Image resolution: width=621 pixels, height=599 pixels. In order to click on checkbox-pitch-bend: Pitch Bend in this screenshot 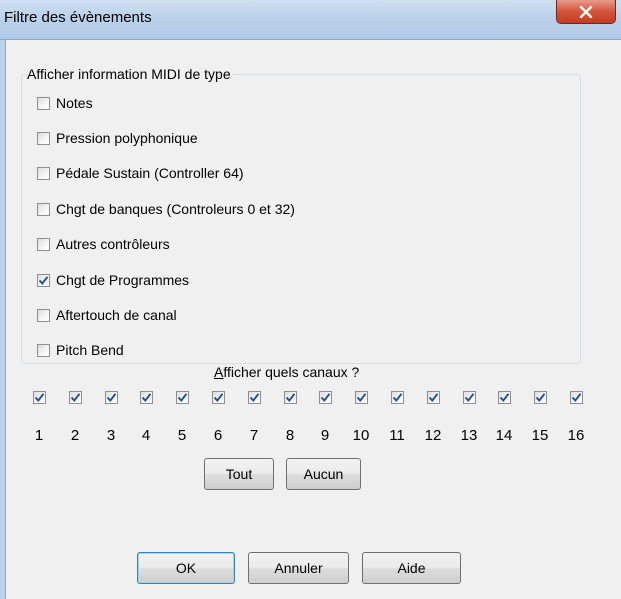, I will do `click(80, 350)`.